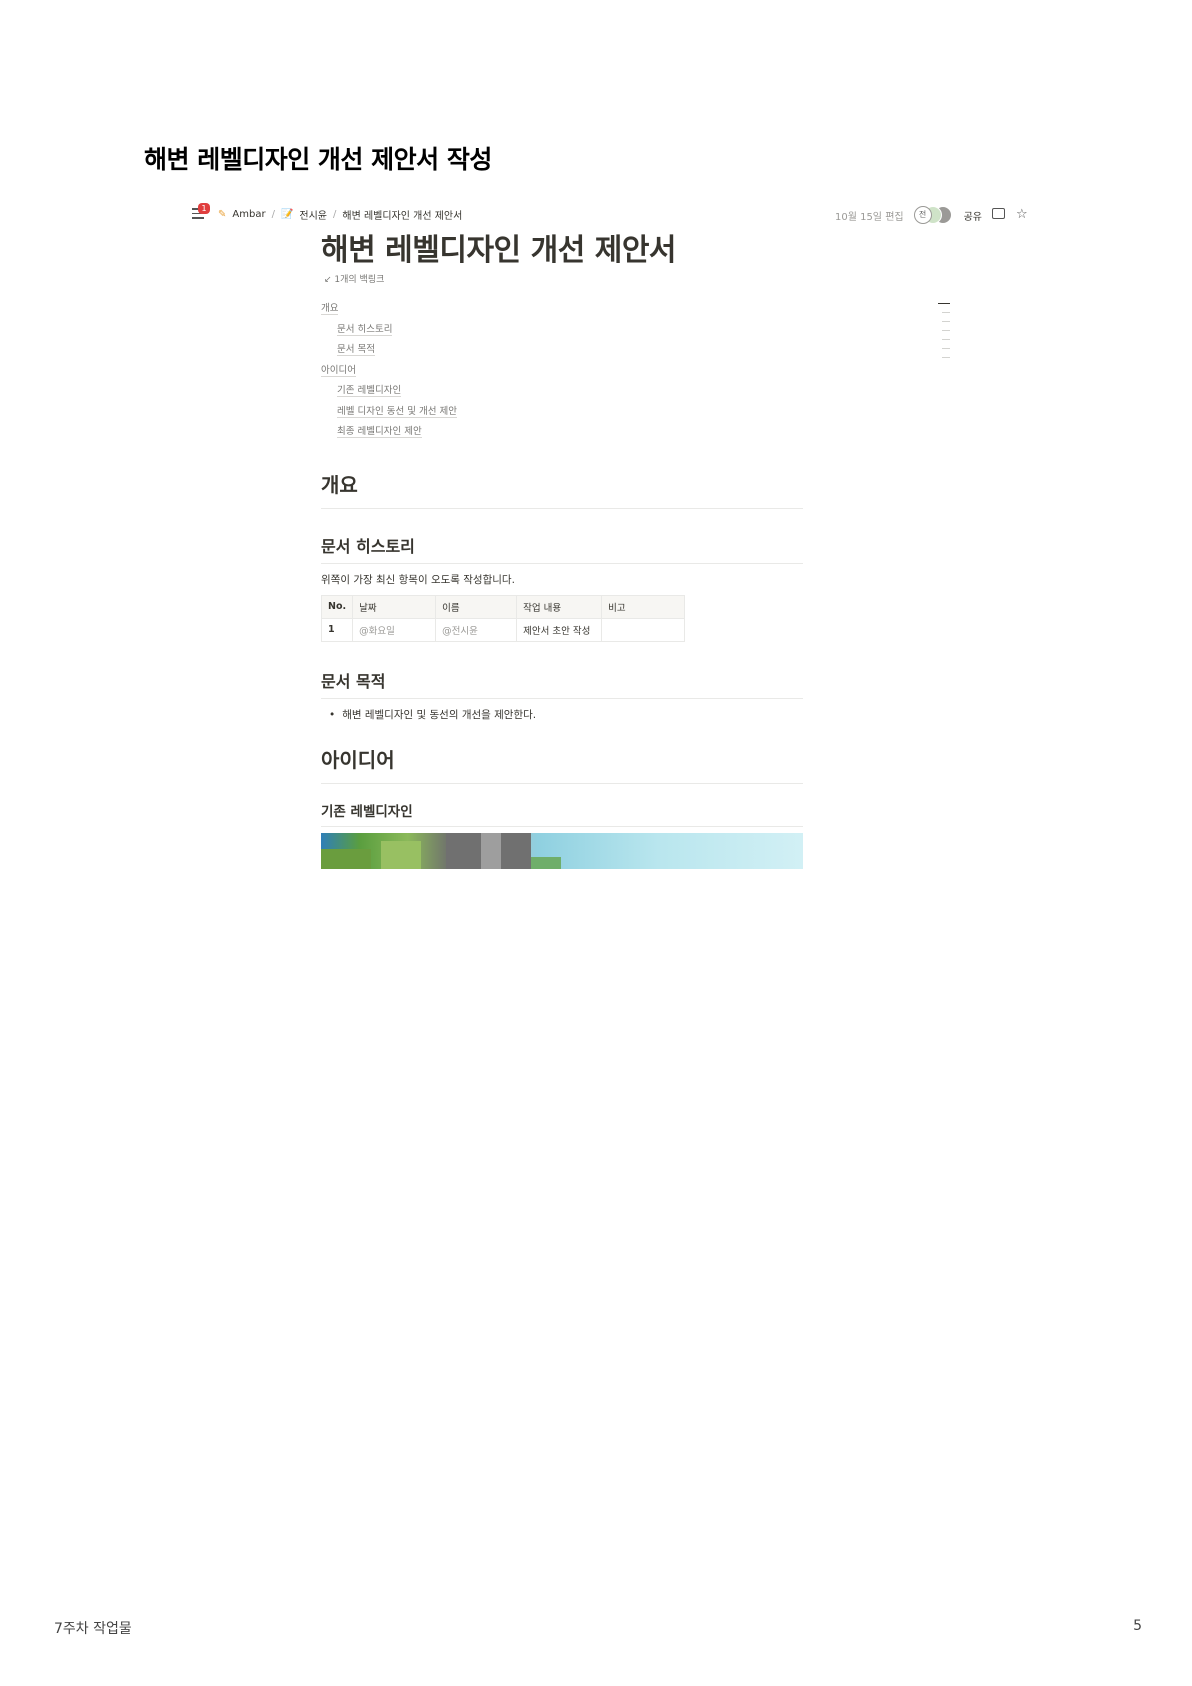 This screenshot has width=1192, height=1686. I want to click on page-number: 5, so click(1137, 1626).